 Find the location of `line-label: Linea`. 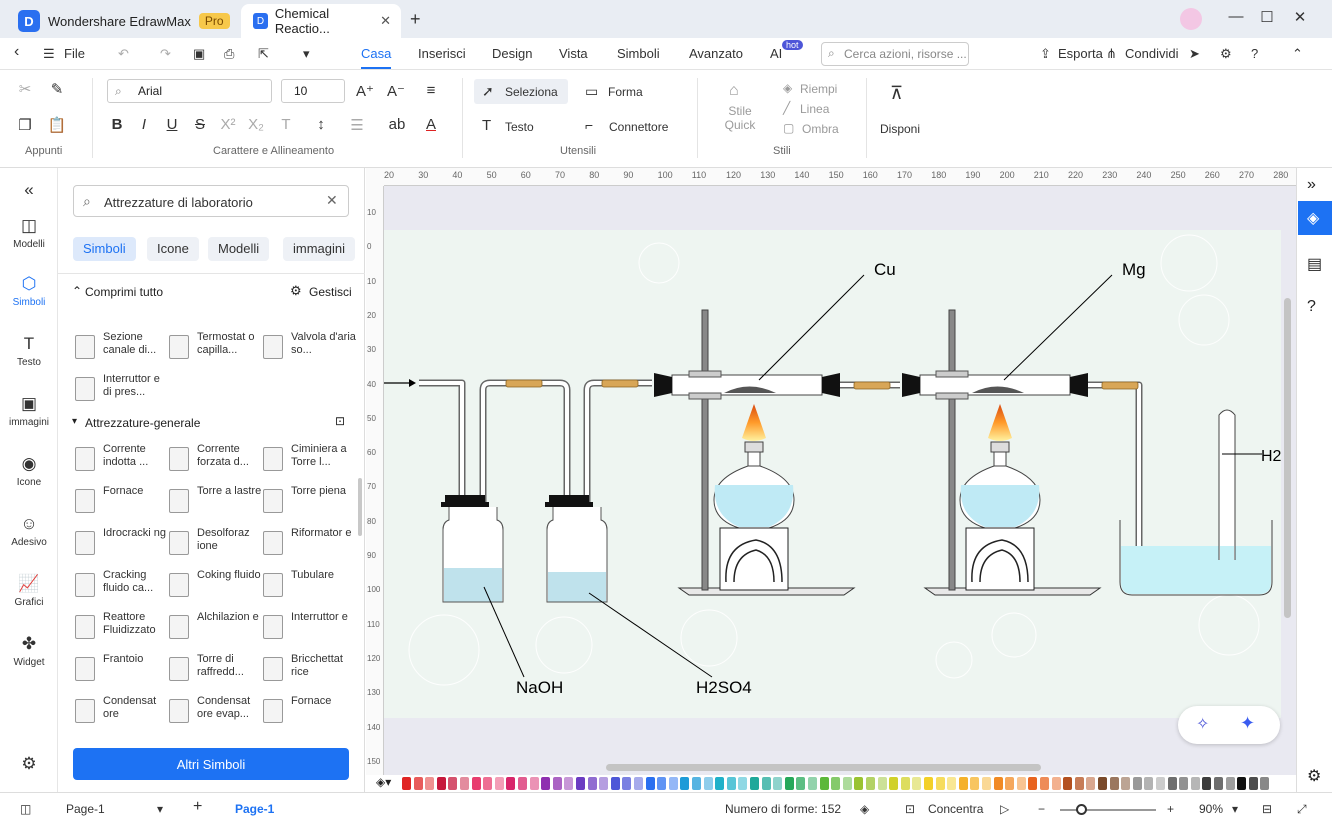

line-label: Linea is located at coordinates (814, 109).